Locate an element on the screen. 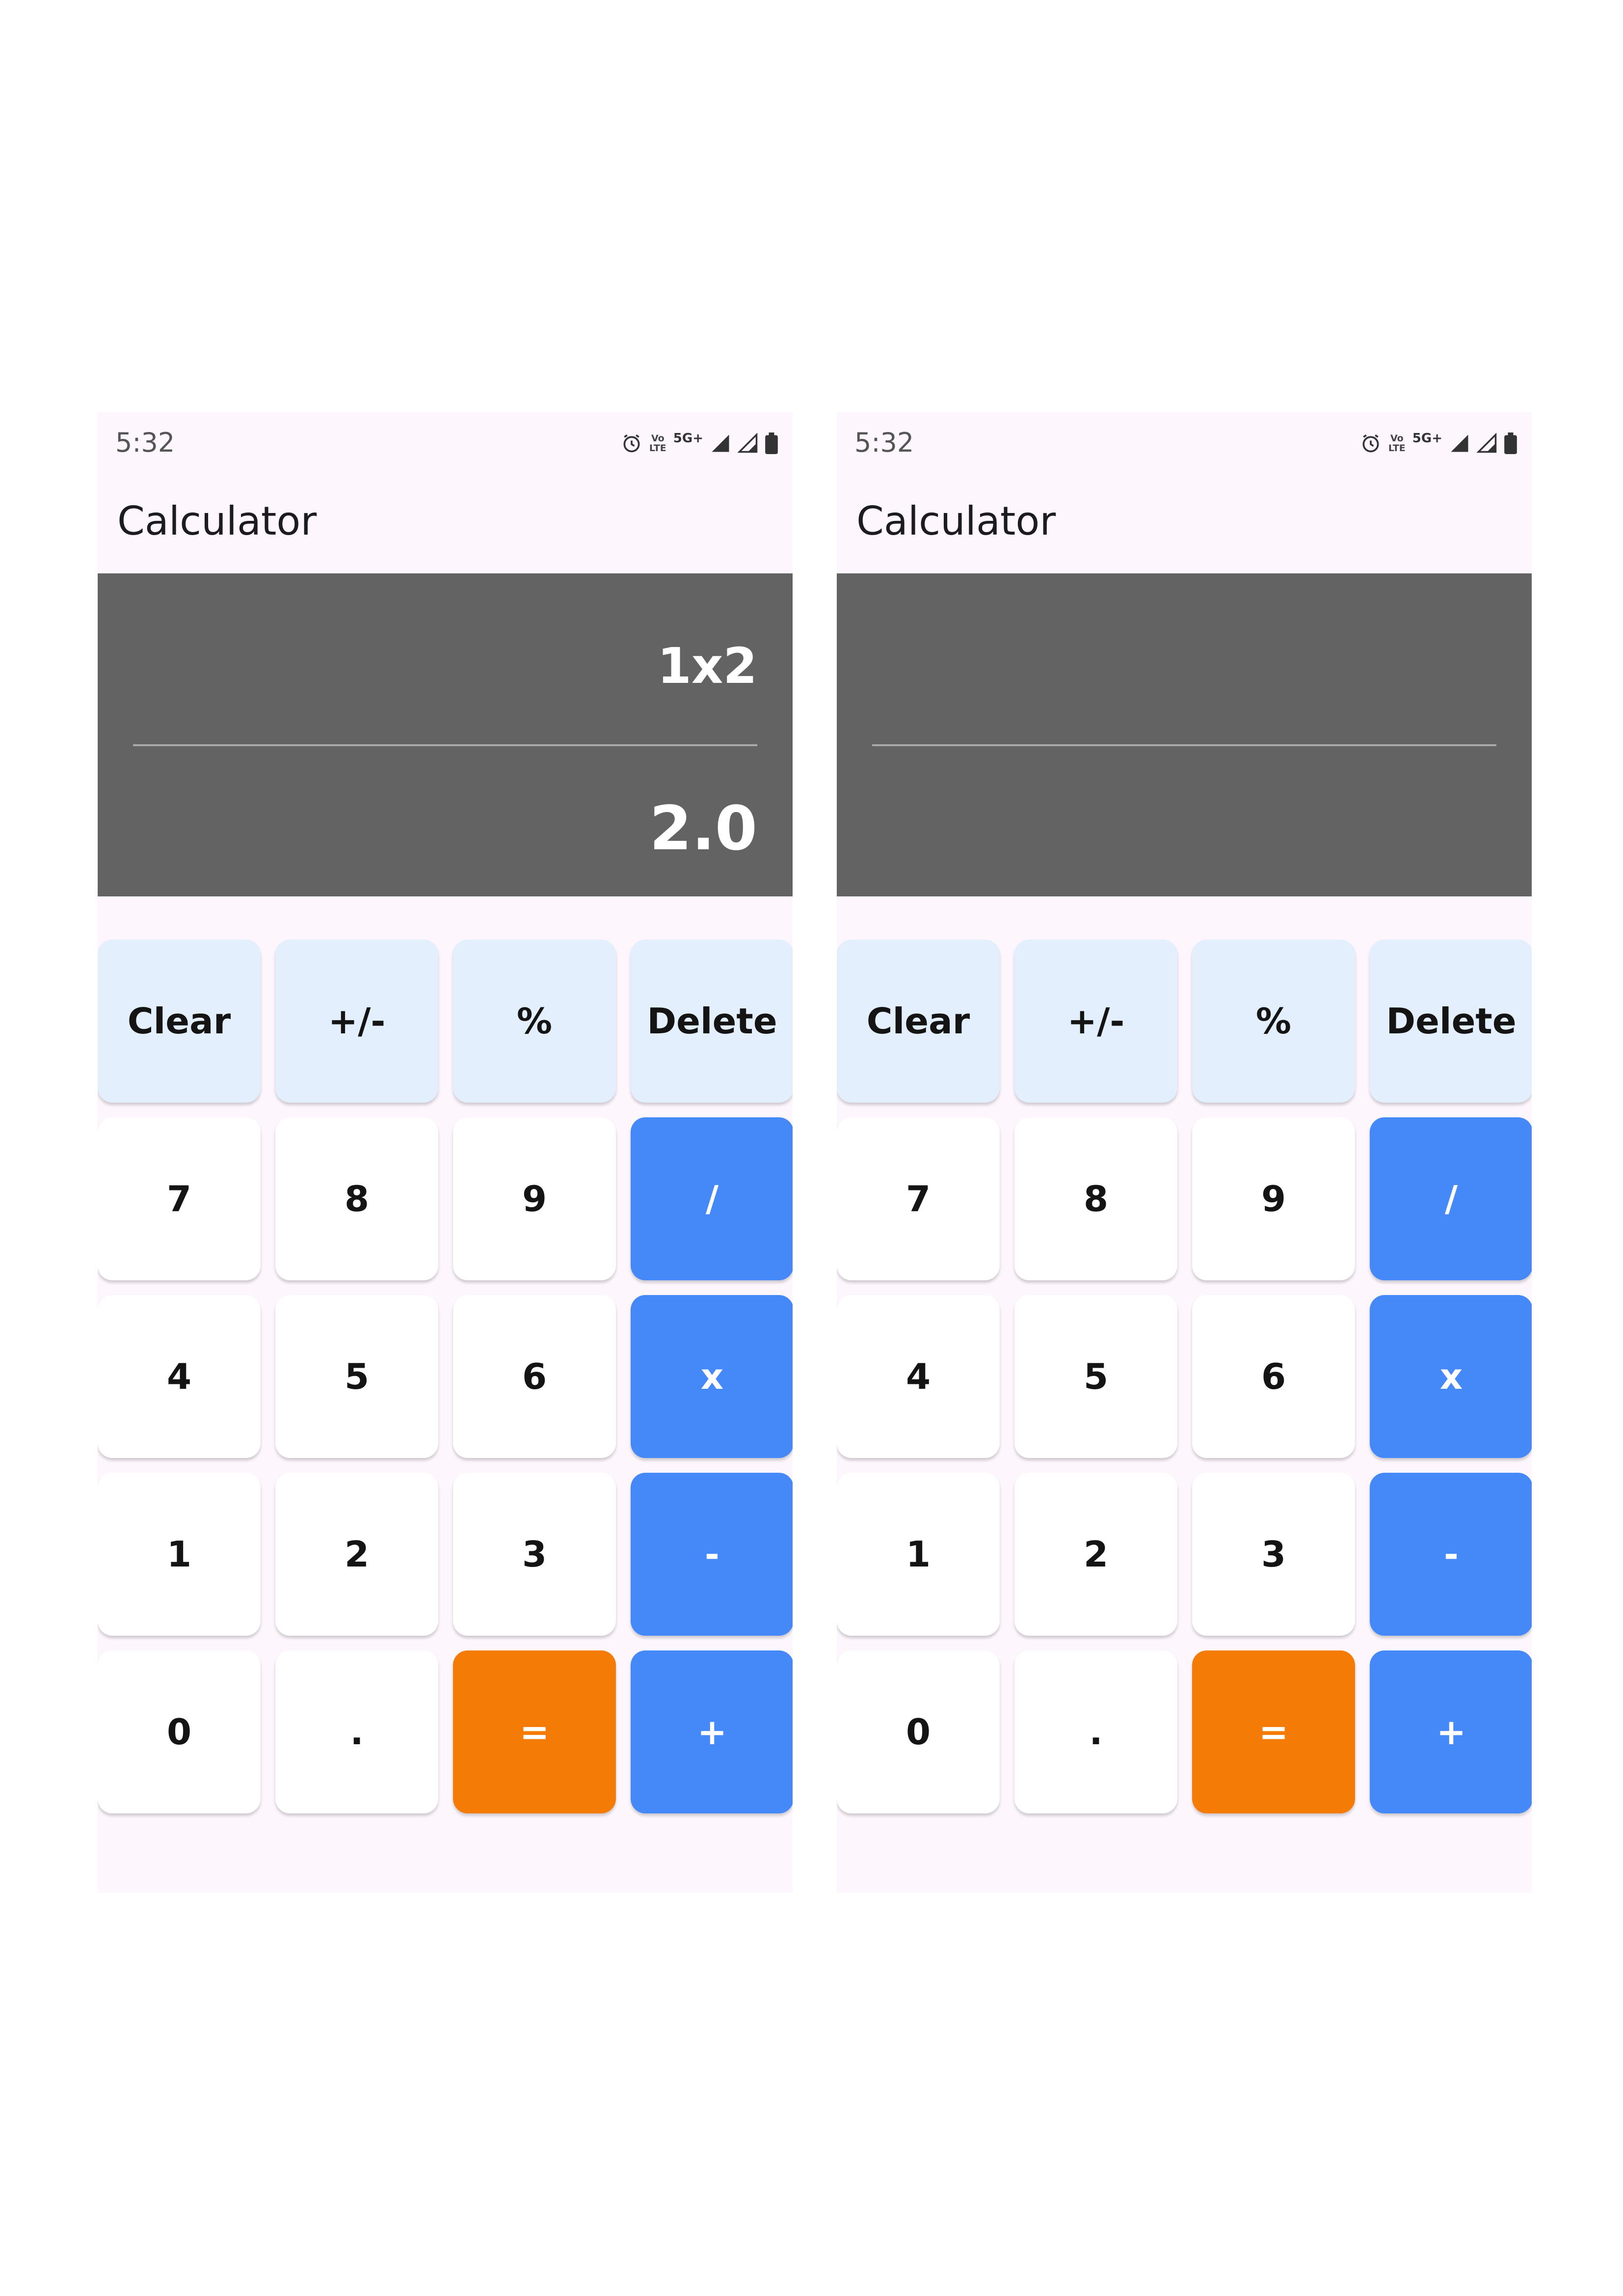 The image size is (1623, 2296). calculator-display is located at coordinates (1184, 734).